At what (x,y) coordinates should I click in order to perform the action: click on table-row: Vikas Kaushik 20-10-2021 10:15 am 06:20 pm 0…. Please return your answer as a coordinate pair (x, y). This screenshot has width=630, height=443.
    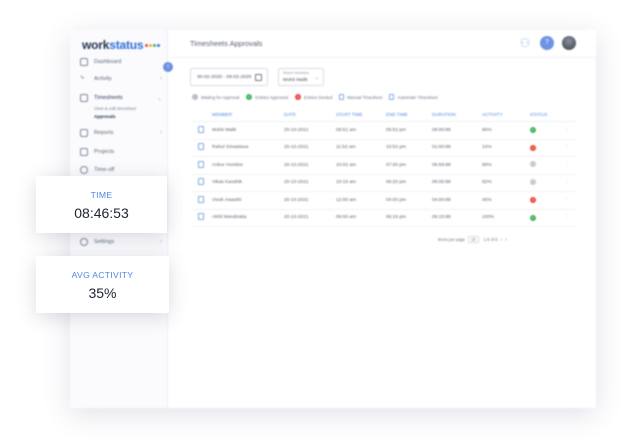
    Looking at the image, I should click on (384, 183).